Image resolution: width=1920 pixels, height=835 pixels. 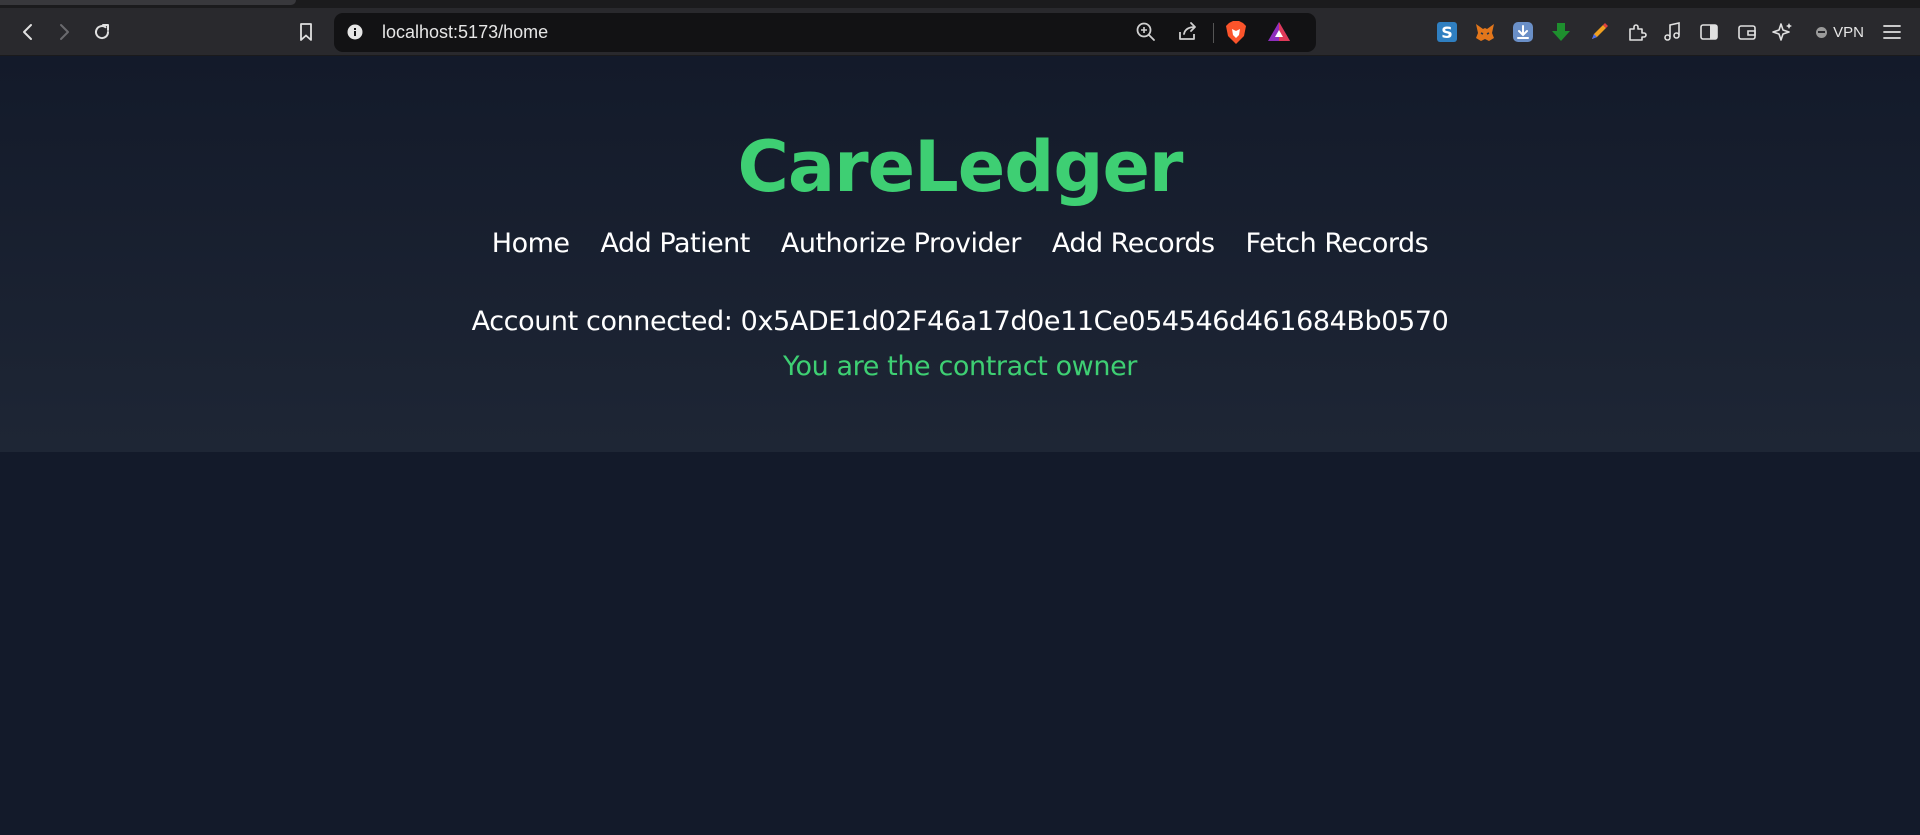 What do you see at coordinates (960, 4) in the screenshot?
I see `tab-strip` at bounding box center [960, 4].